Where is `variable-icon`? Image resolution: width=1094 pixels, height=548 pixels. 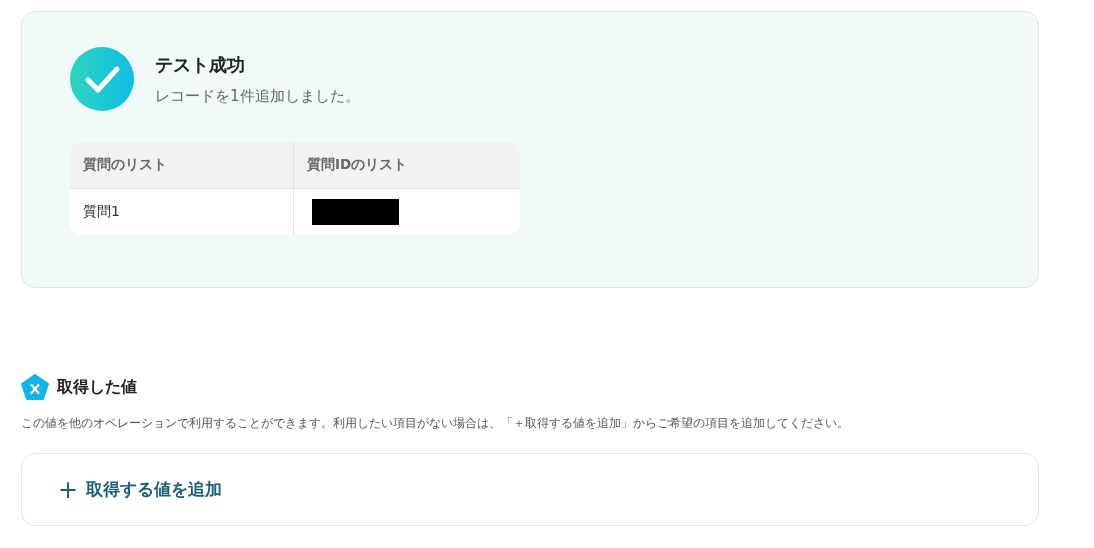 variable-icon is located at coordinates (35, 387).